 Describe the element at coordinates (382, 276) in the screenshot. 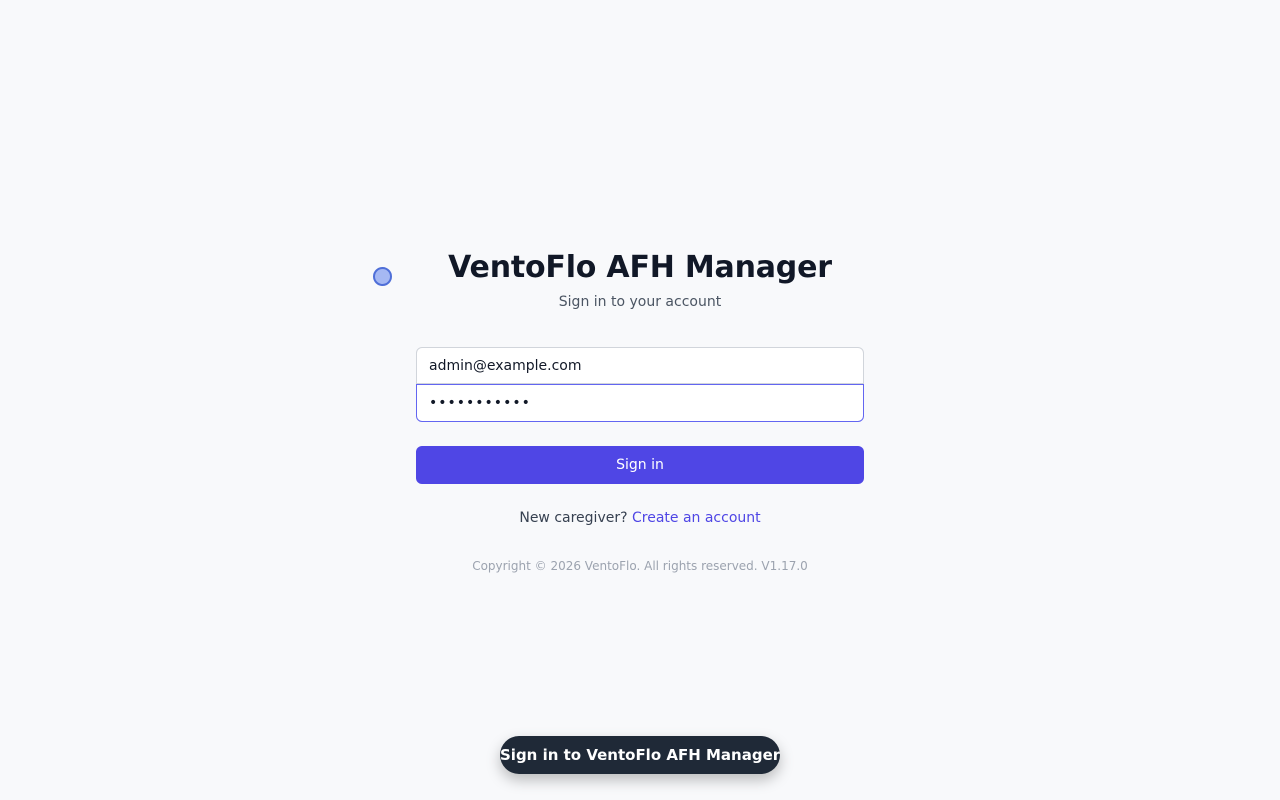

I see `cursor-indicator` at that location.